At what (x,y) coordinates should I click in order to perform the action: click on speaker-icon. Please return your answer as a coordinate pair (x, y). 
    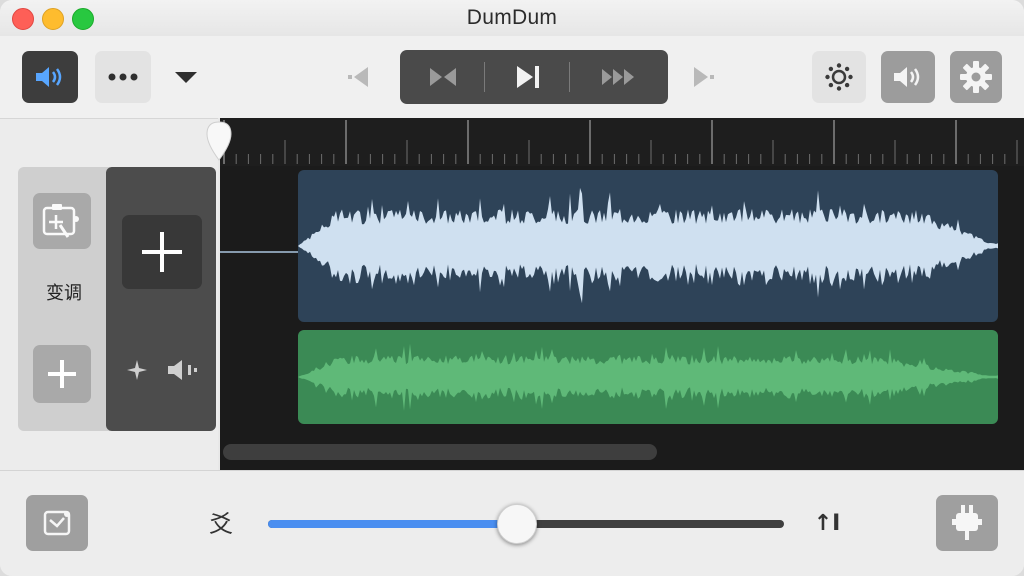
    Looking at the image, I should click on (49, 77).